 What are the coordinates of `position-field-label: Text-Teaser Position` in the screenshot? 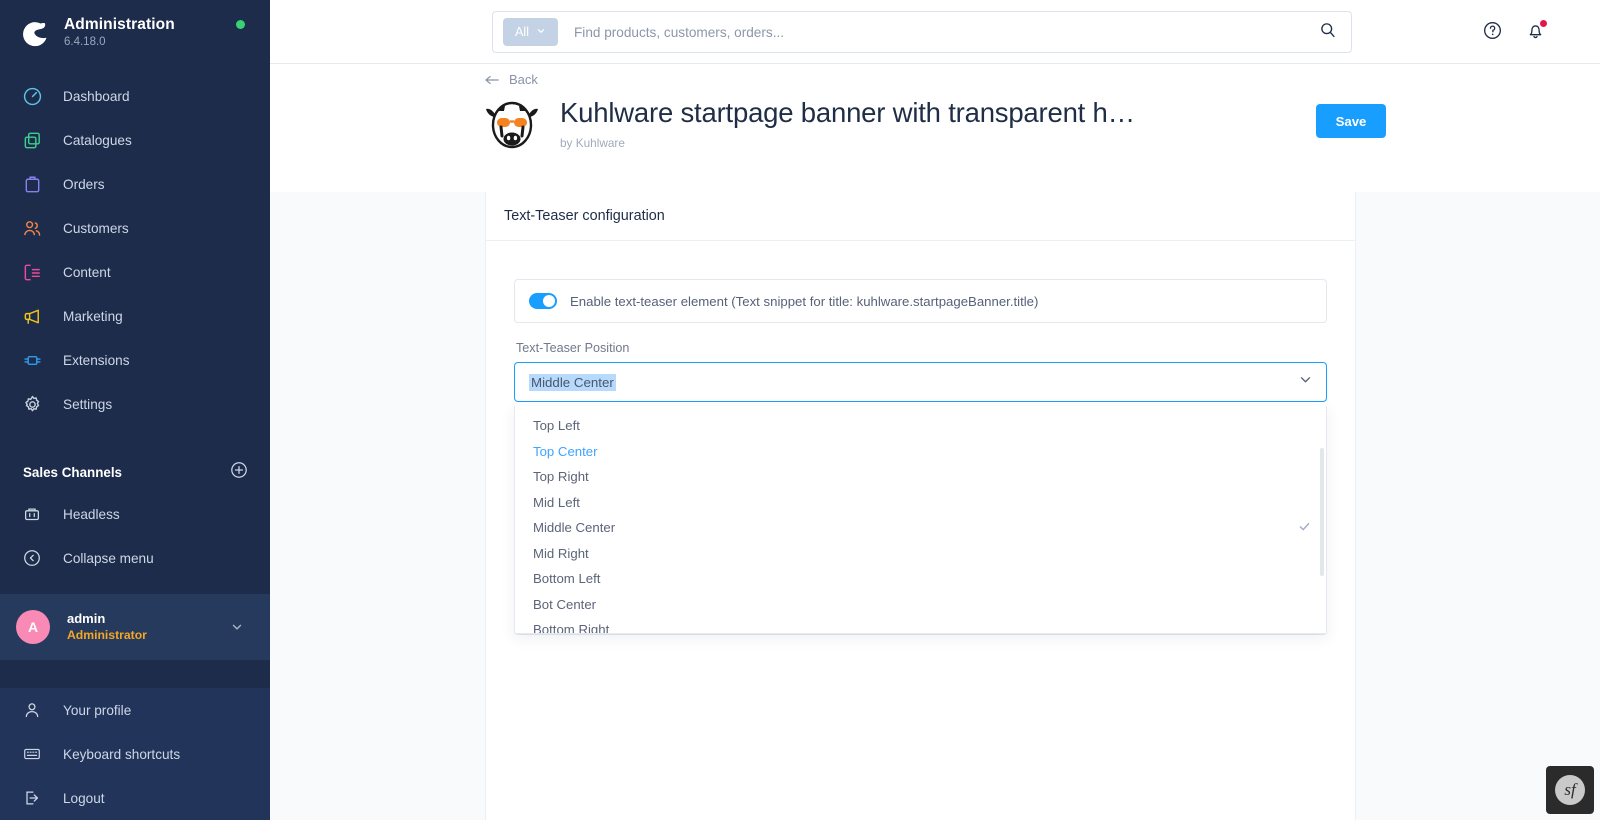 It's located at (573, 348).